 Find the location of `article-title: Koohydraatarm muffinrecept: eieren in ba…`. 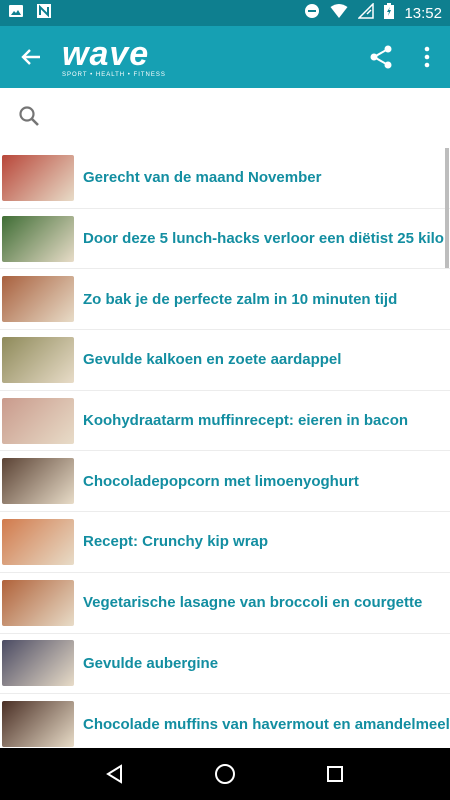

article-title: Koohydraatarm muffinrecept: eieren in ba… is located at coordinates (246, 421).